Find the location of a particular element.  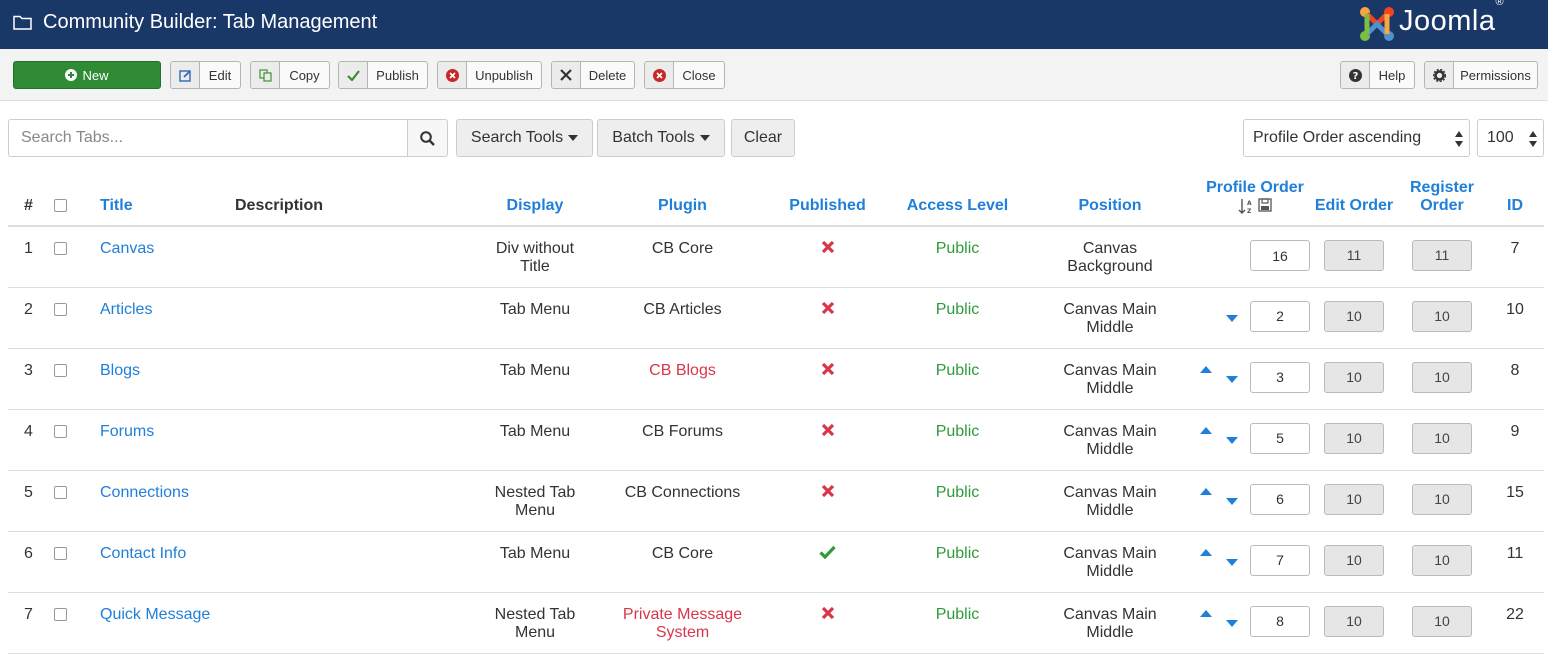

col-published: Published is located at coordinates (827, 198).